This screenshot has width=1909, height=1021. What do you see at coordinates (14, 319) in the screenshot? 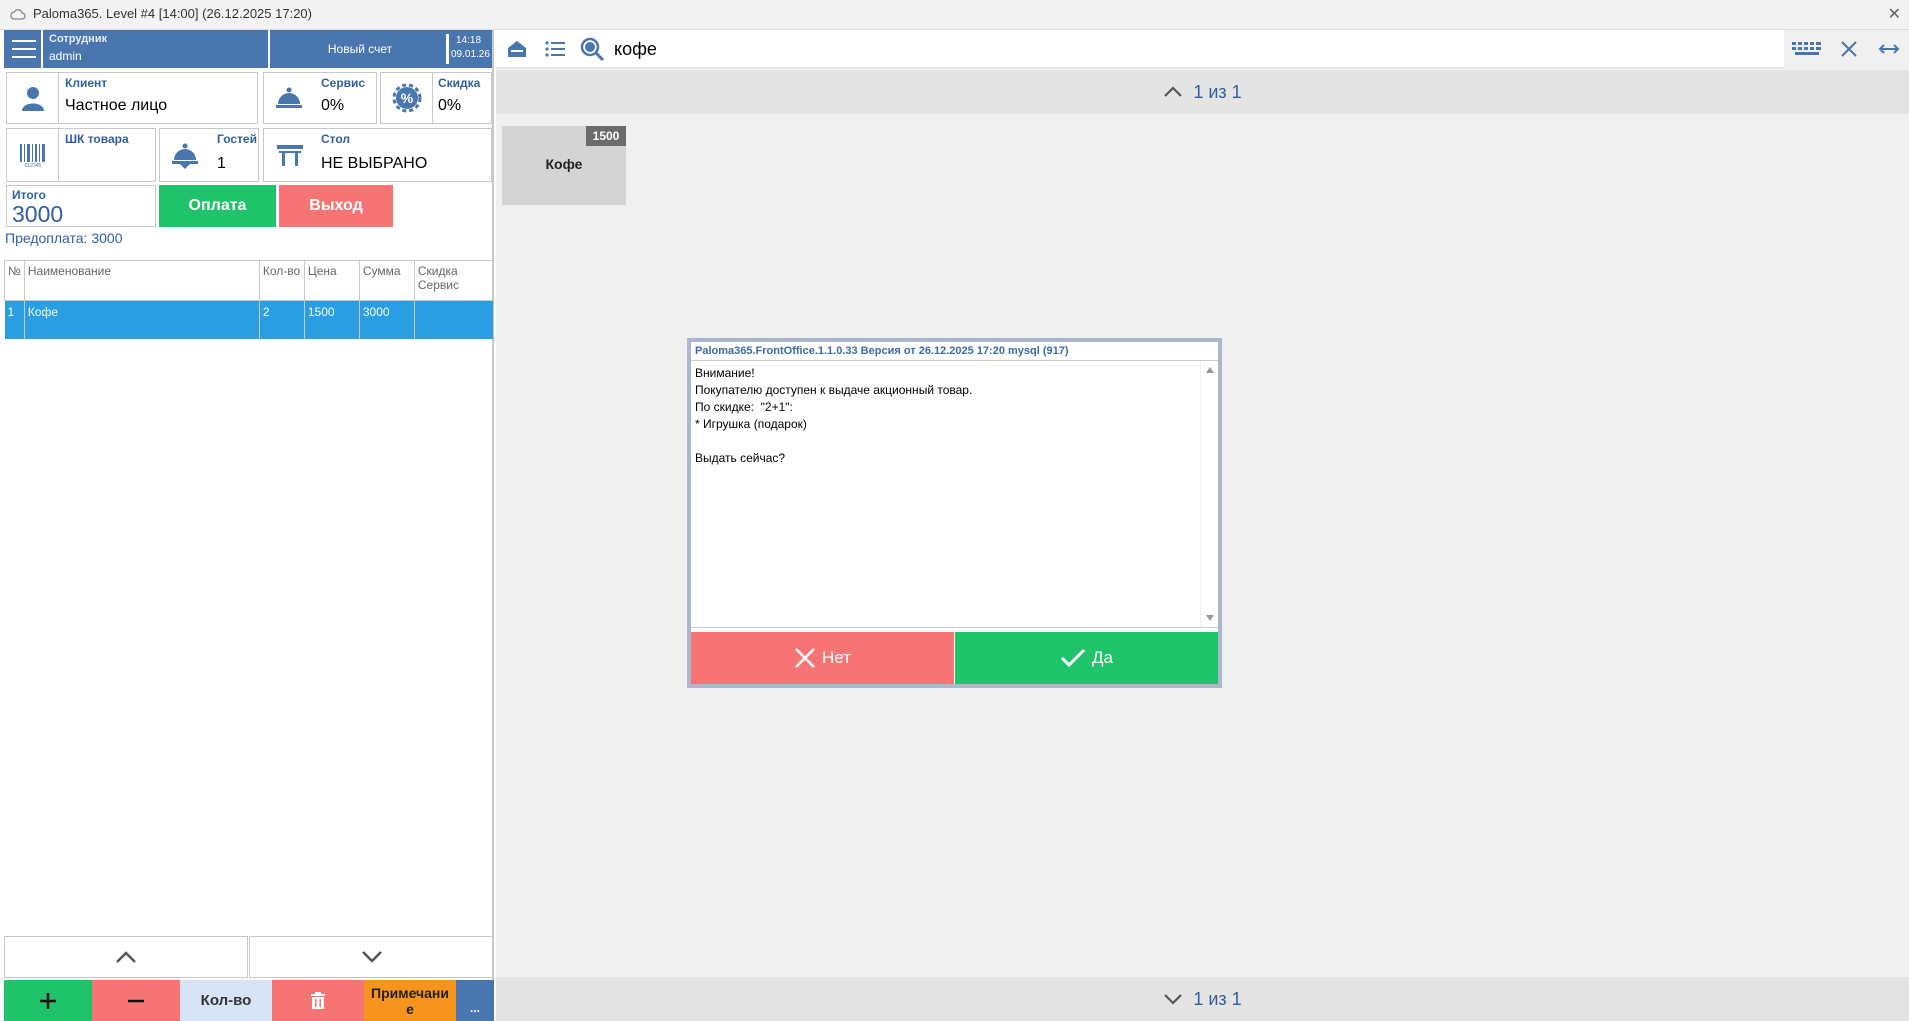
I see `row-num: 1` at bounding box center [14, 319].